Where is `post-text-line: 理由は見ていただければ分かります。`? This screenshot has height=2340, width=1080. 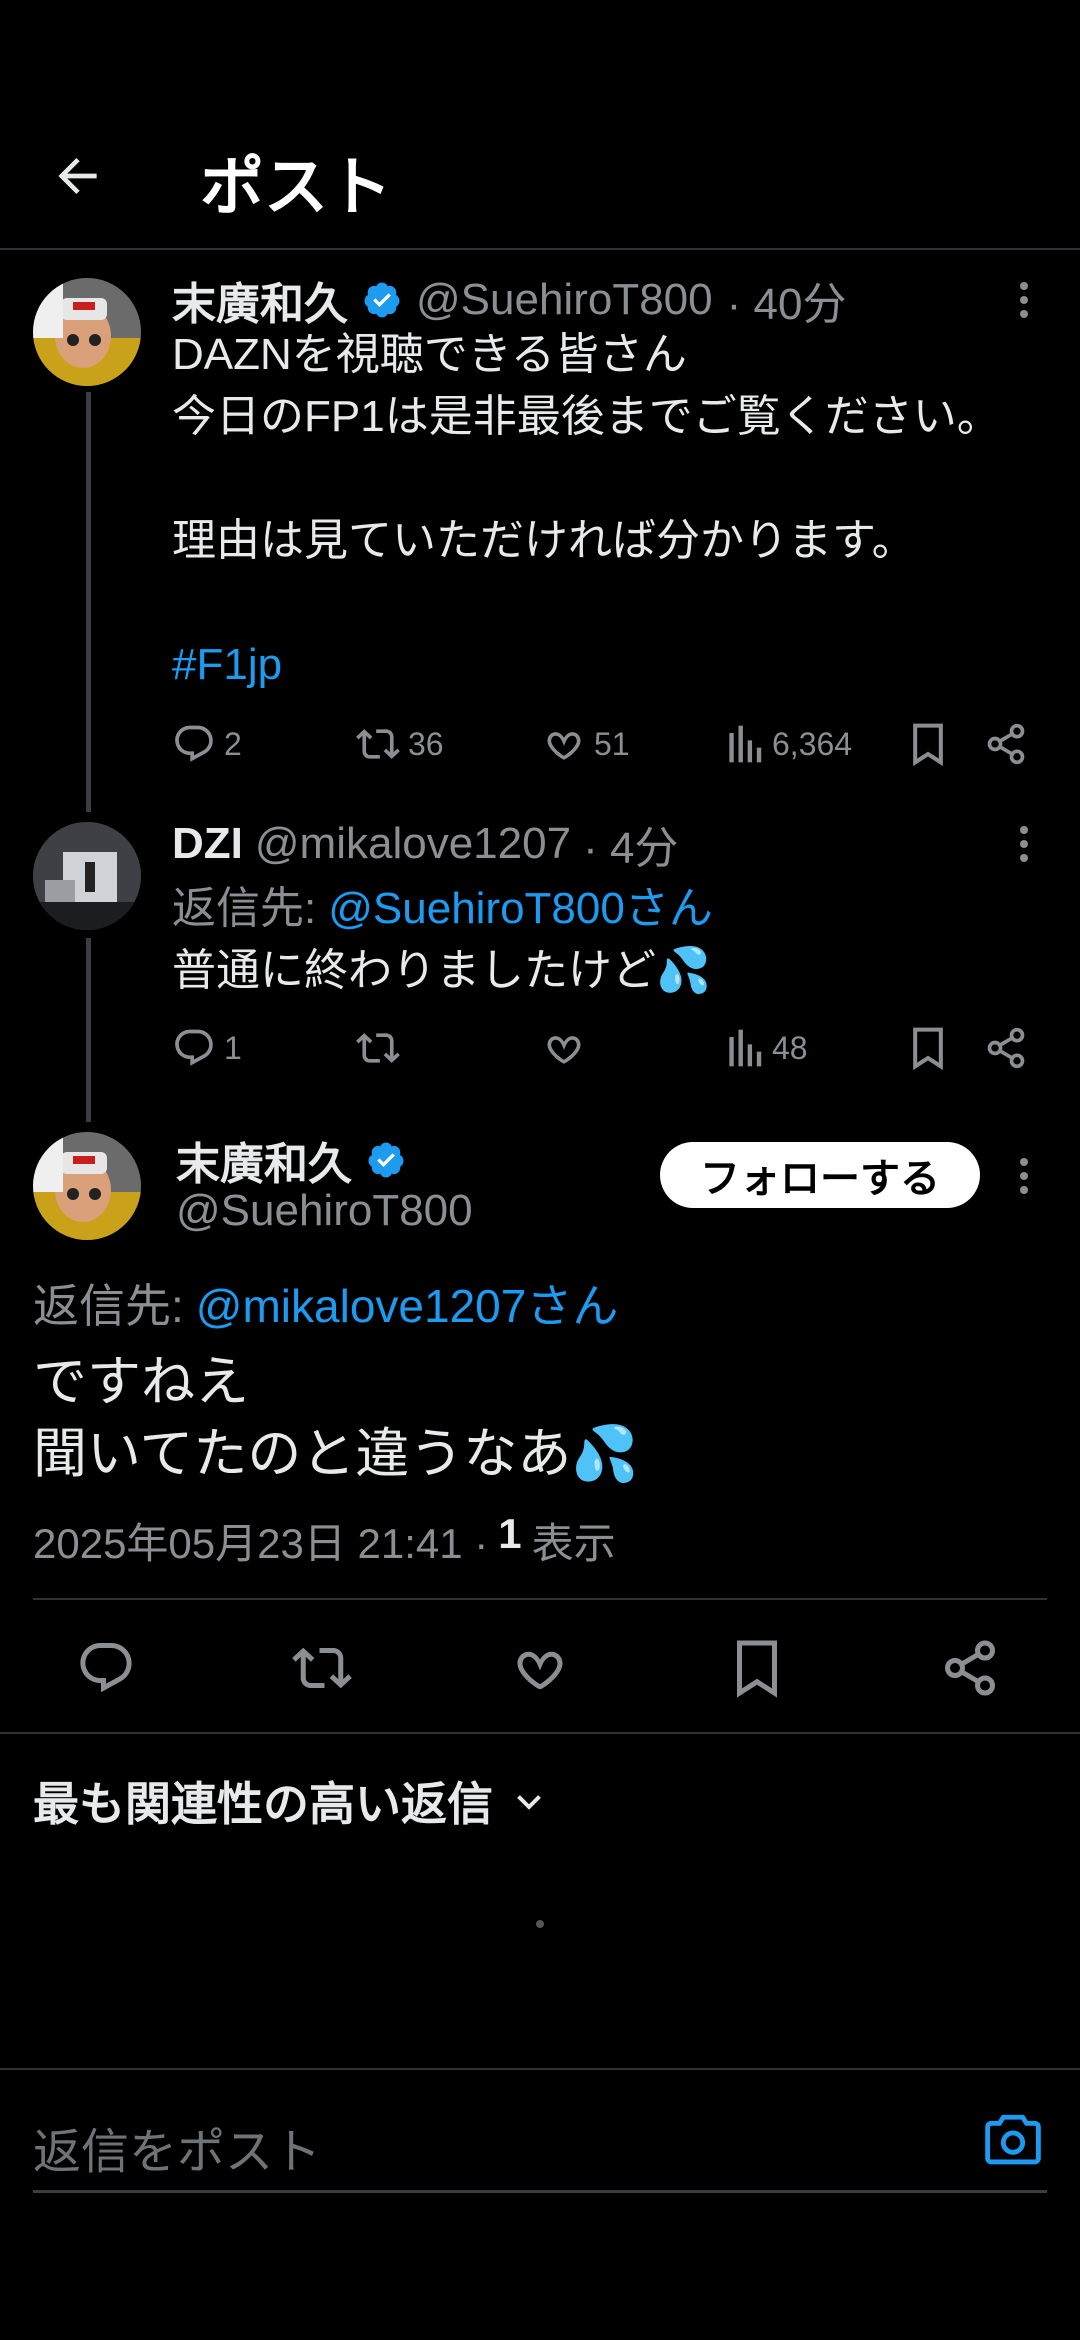
post-text-line: 理由は見ていただければ分かります。 is located at coordinates (544, 540).